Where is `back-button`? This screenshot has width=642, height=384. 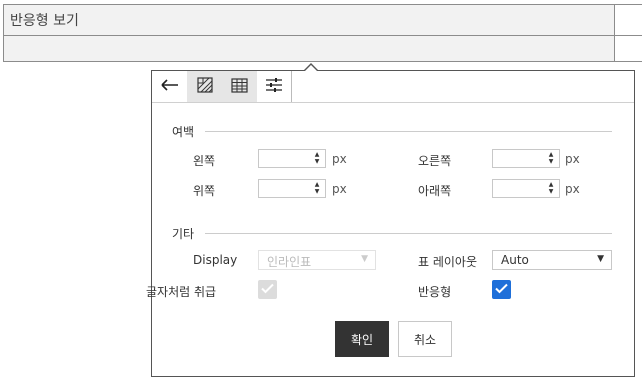 back-button is located at coordinates (169, 86).